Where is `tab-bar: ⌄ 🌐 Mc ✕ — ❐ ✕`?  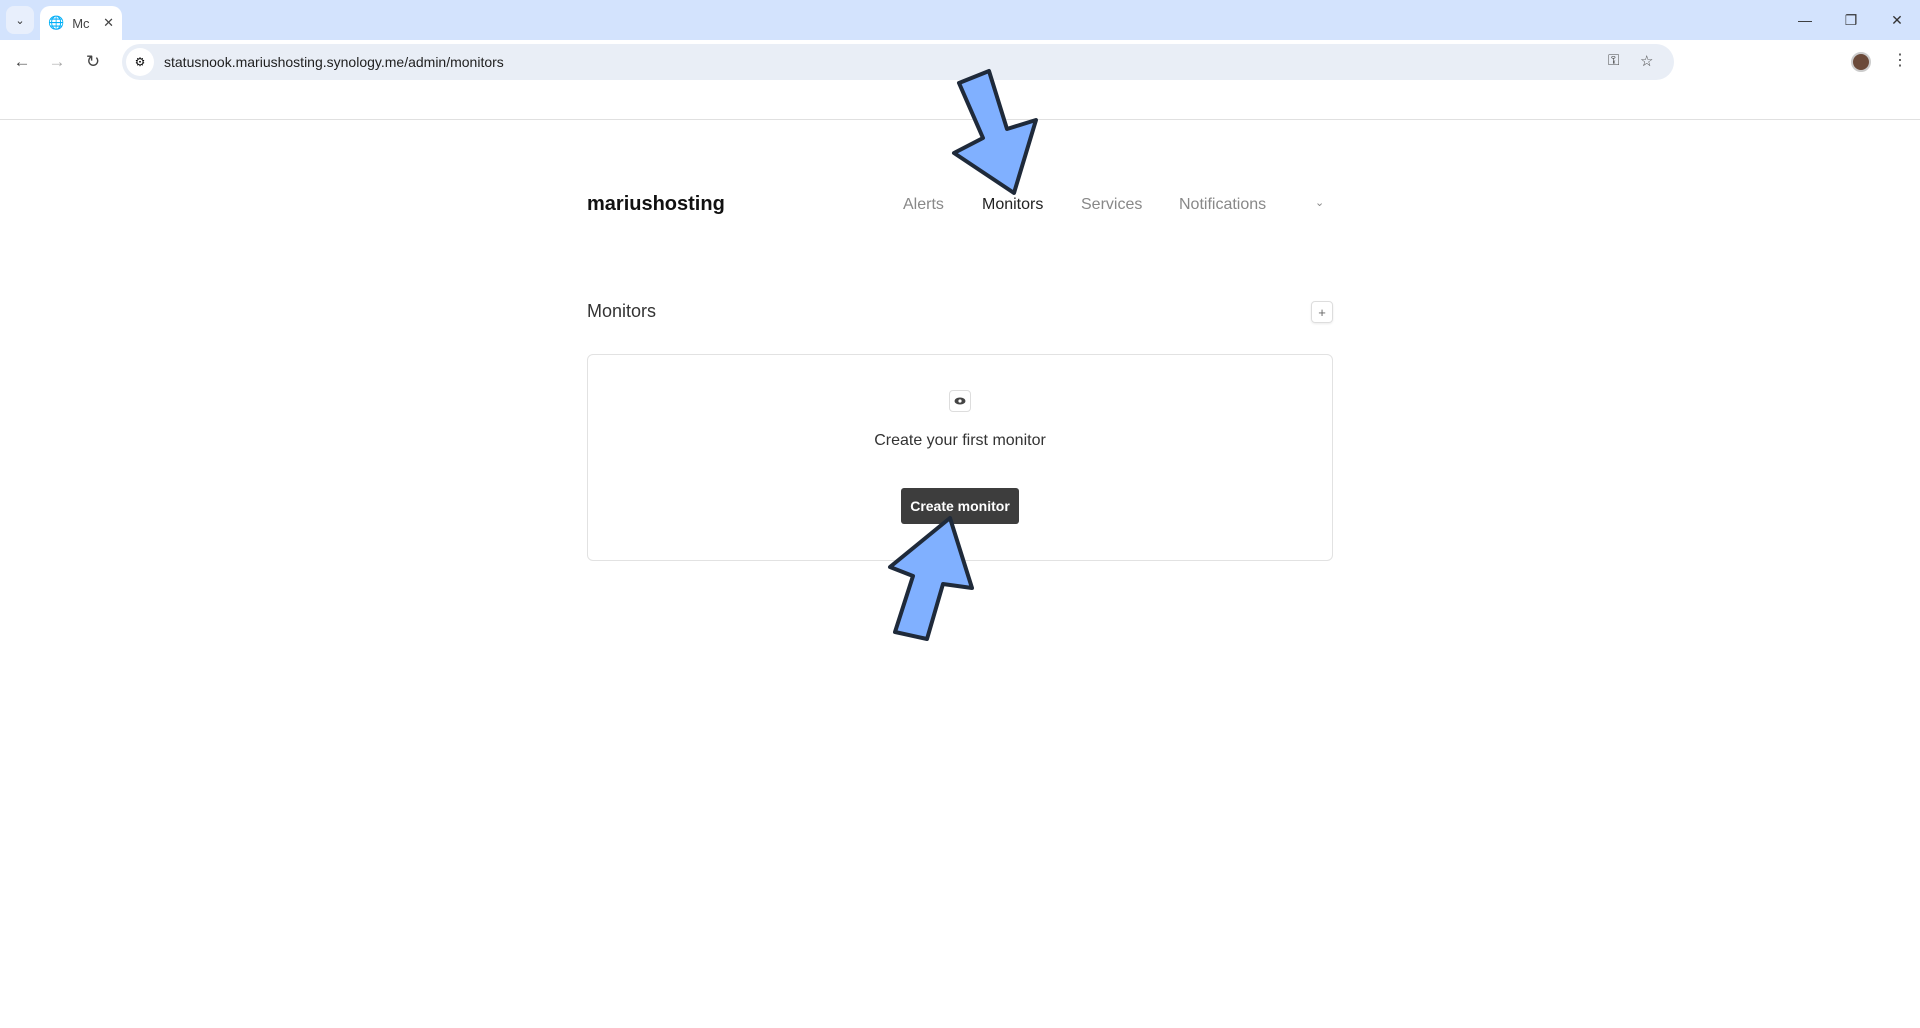
tab-bar: ⌄ 🌐 Mc ✕ — ❐ ✕ is located at coordinates (960, 20).